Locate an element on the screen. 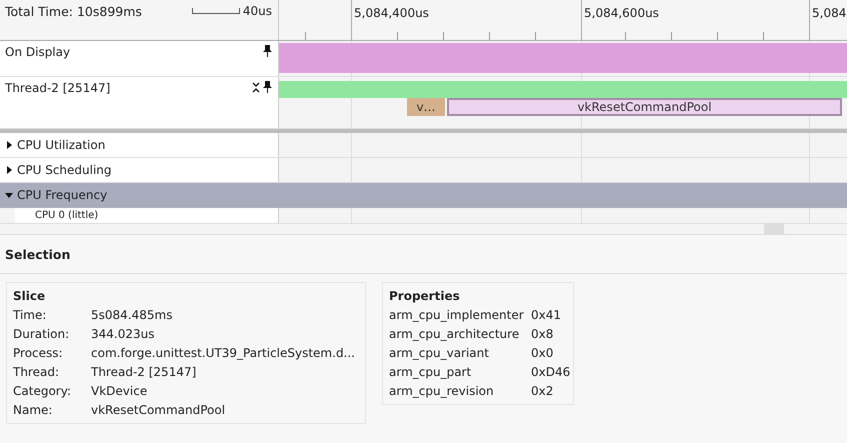  track-group-label: CPU Frequency is located at coordinates (62, 195).